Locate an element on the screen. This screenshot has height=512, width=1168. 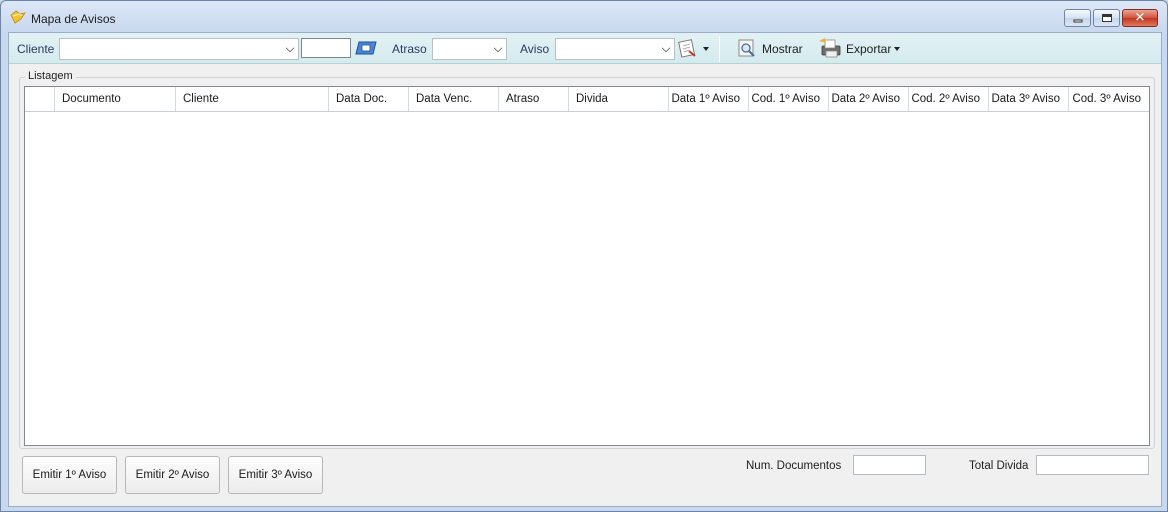
column-header-cod-2-aviso: Cod. 2º Aviso is located at coordinates (949, 99).